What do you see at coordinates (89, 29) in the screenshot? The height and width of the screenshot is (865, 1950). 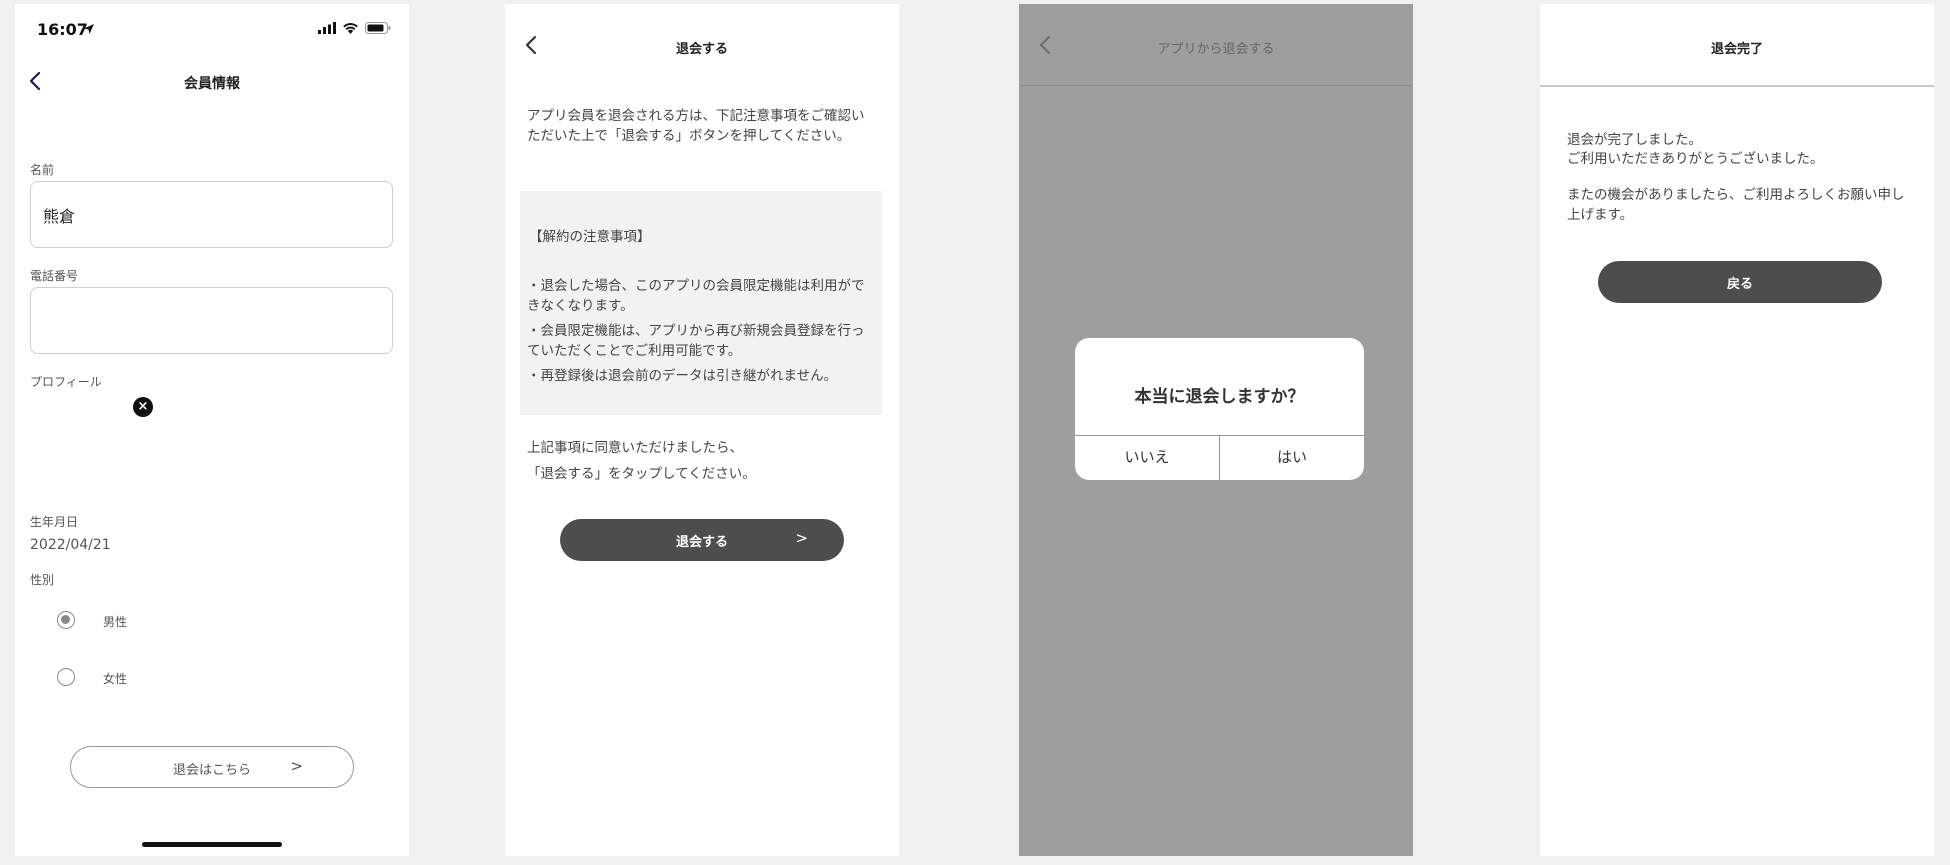 I see `location-arrow-icon` at bounding box center [89, 29].